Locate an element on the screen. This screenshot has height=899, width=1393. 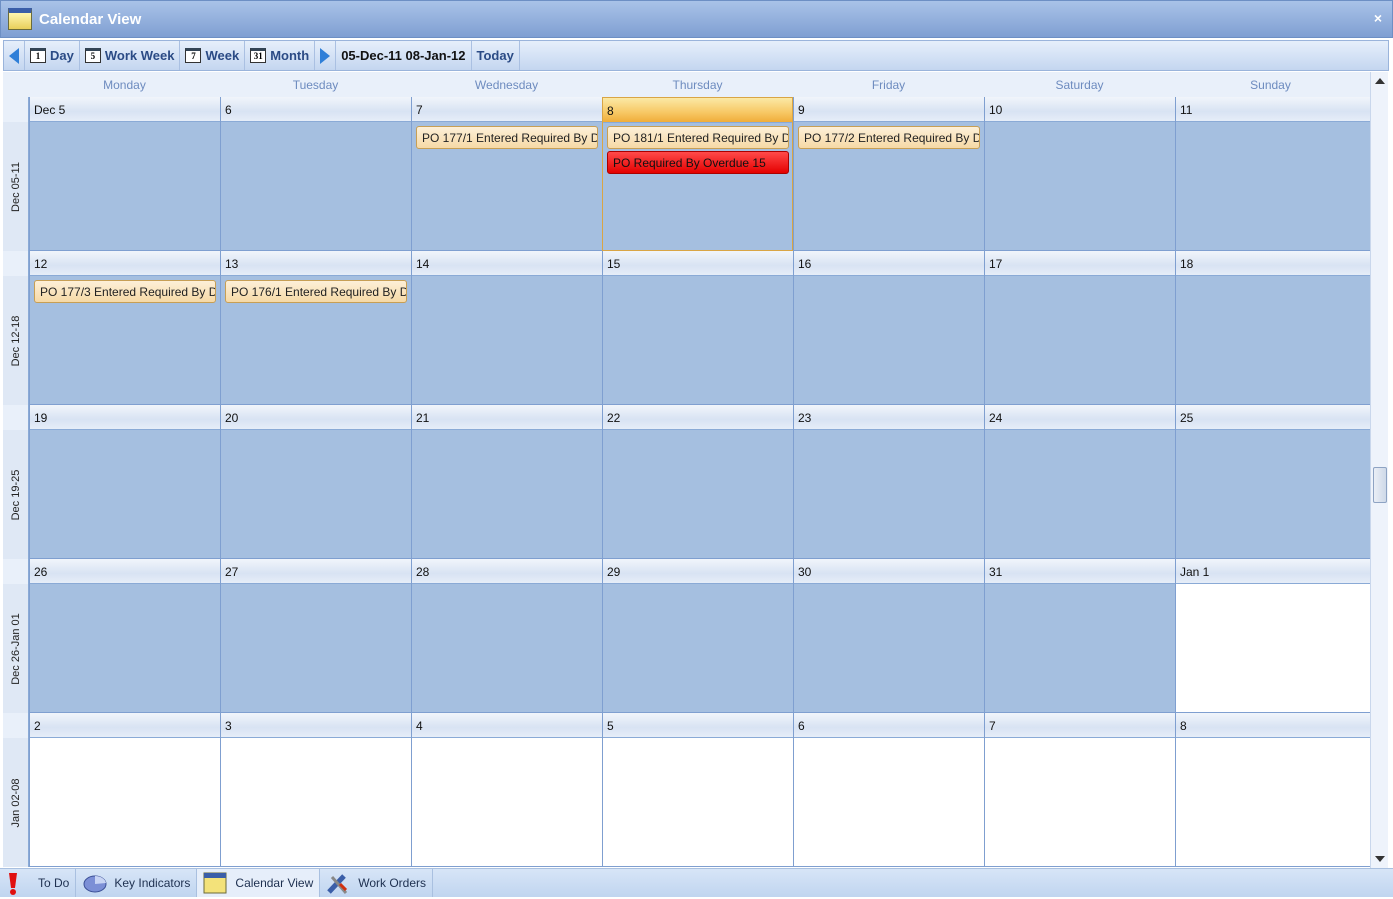
day-view-button: 1 Day is located at coordinates (52, 55).